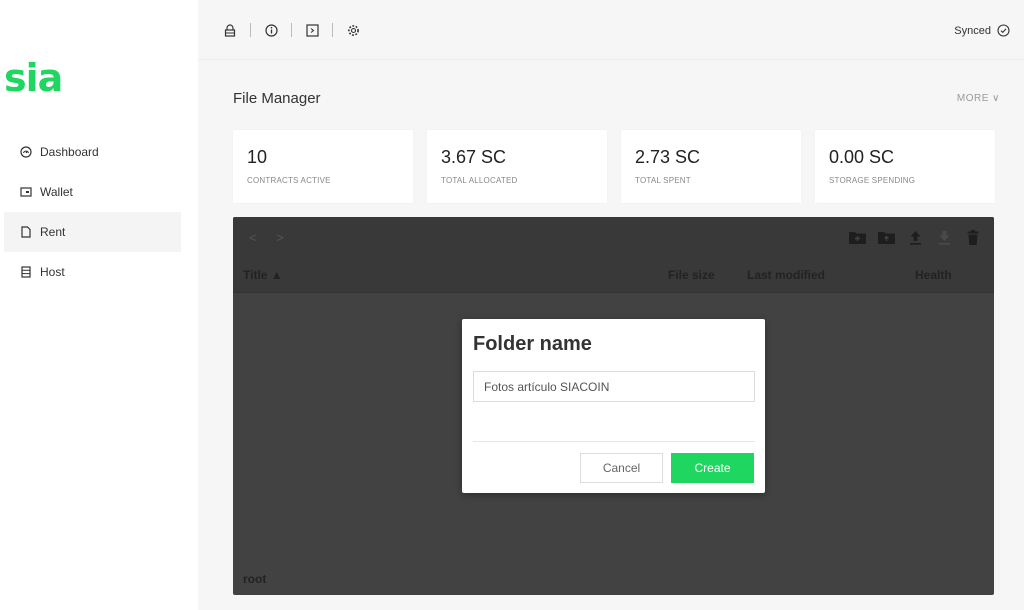 Image resolution: width=1024 pixels, height=610 pixels. What do you see at coordinates (52, 272) in the screenshot?
I see `sidebar-item-label: Host` at bounding box center [52, 272].